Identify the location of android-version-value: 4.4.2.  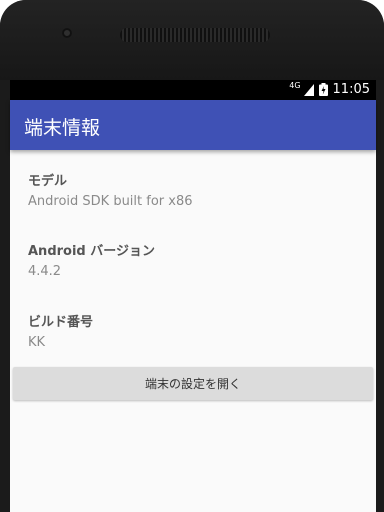
(45, 271).